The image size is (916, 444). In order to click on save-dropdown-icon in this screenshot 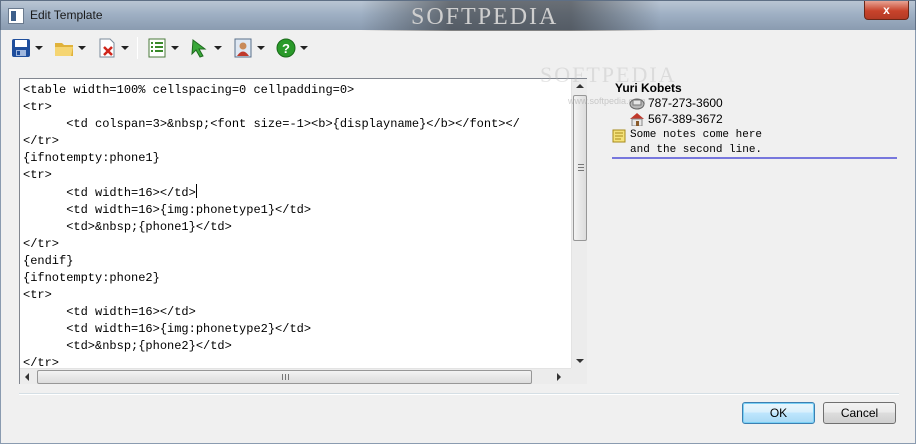, I will do `click(39, 48)`.